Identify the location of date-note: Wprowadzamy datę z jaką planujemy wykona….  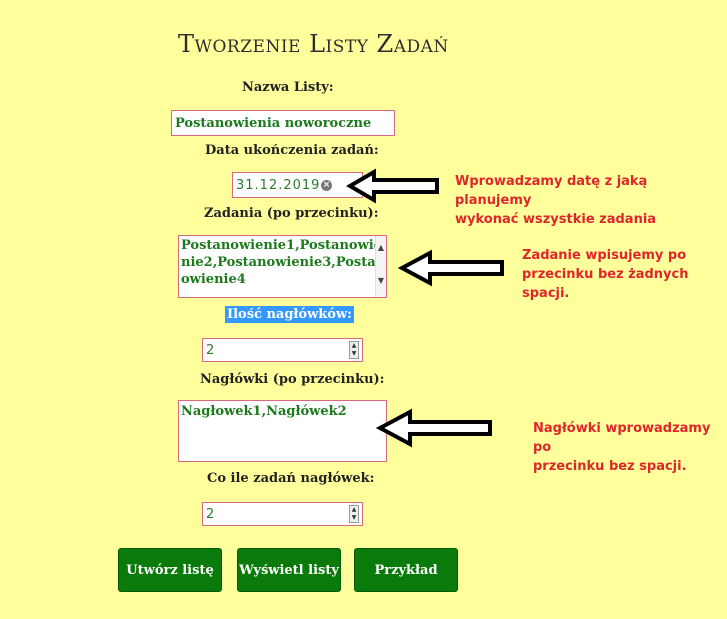
(591, 200).